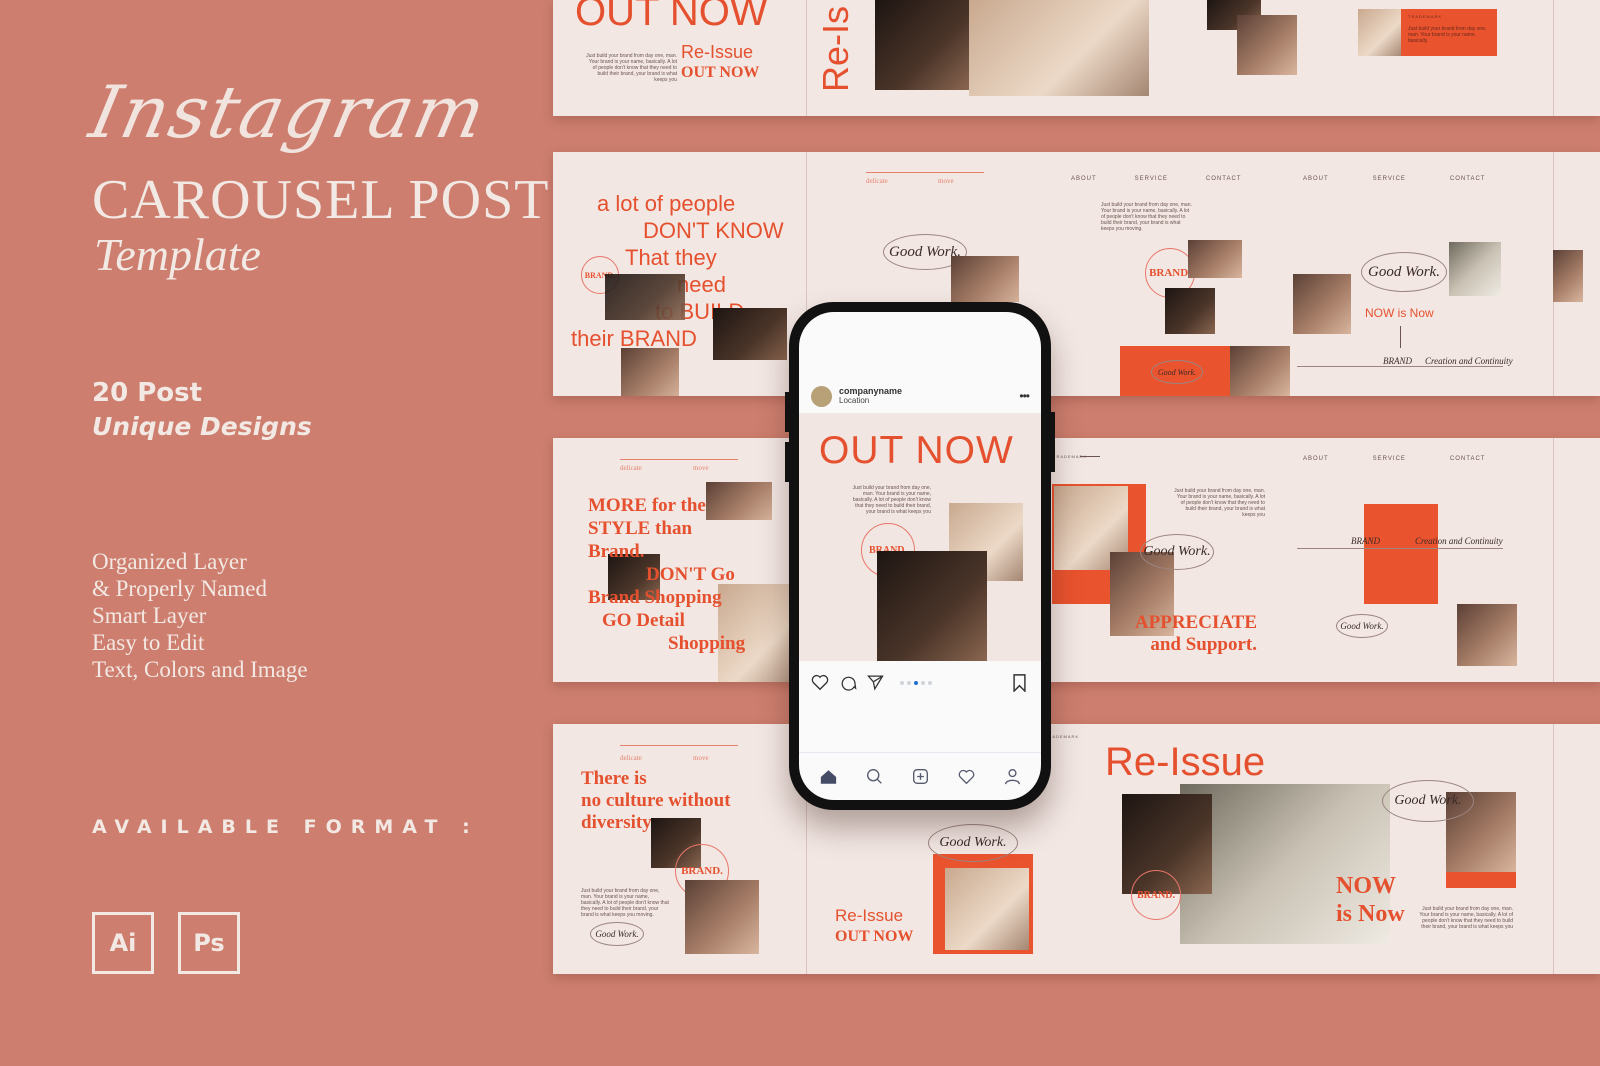 The image size is (1600, 1066). What do you see at coordinates (1469, 361) in the screenshot?
I see `creation-label: Creation and Continuity` at bounding box center [1469, 361].